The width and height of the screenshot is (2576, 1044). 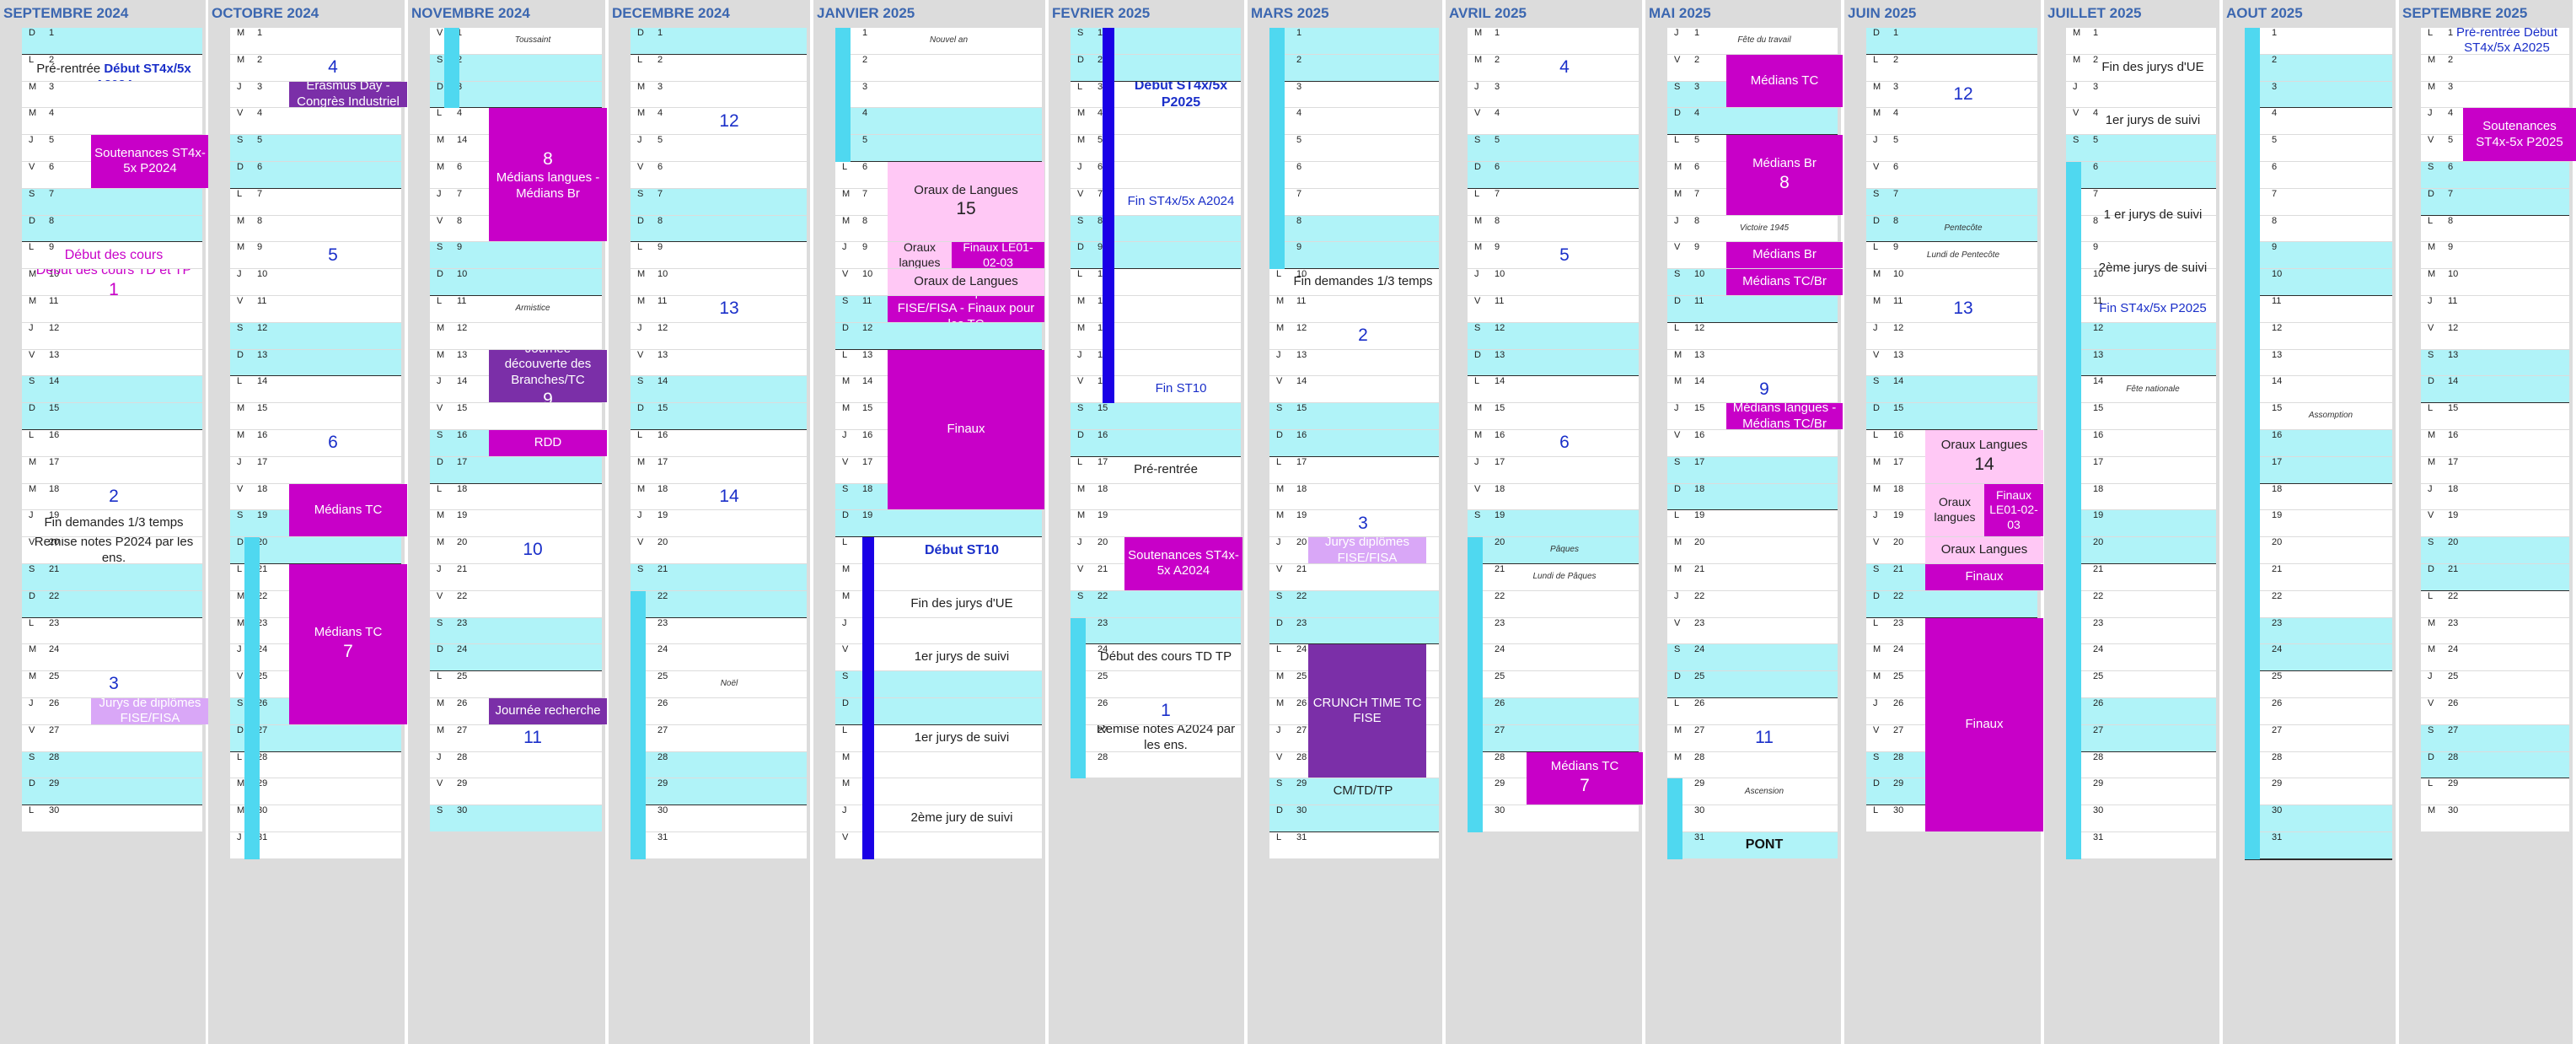 I want to click on event-subtext: 1, so click(x=114, y=288).